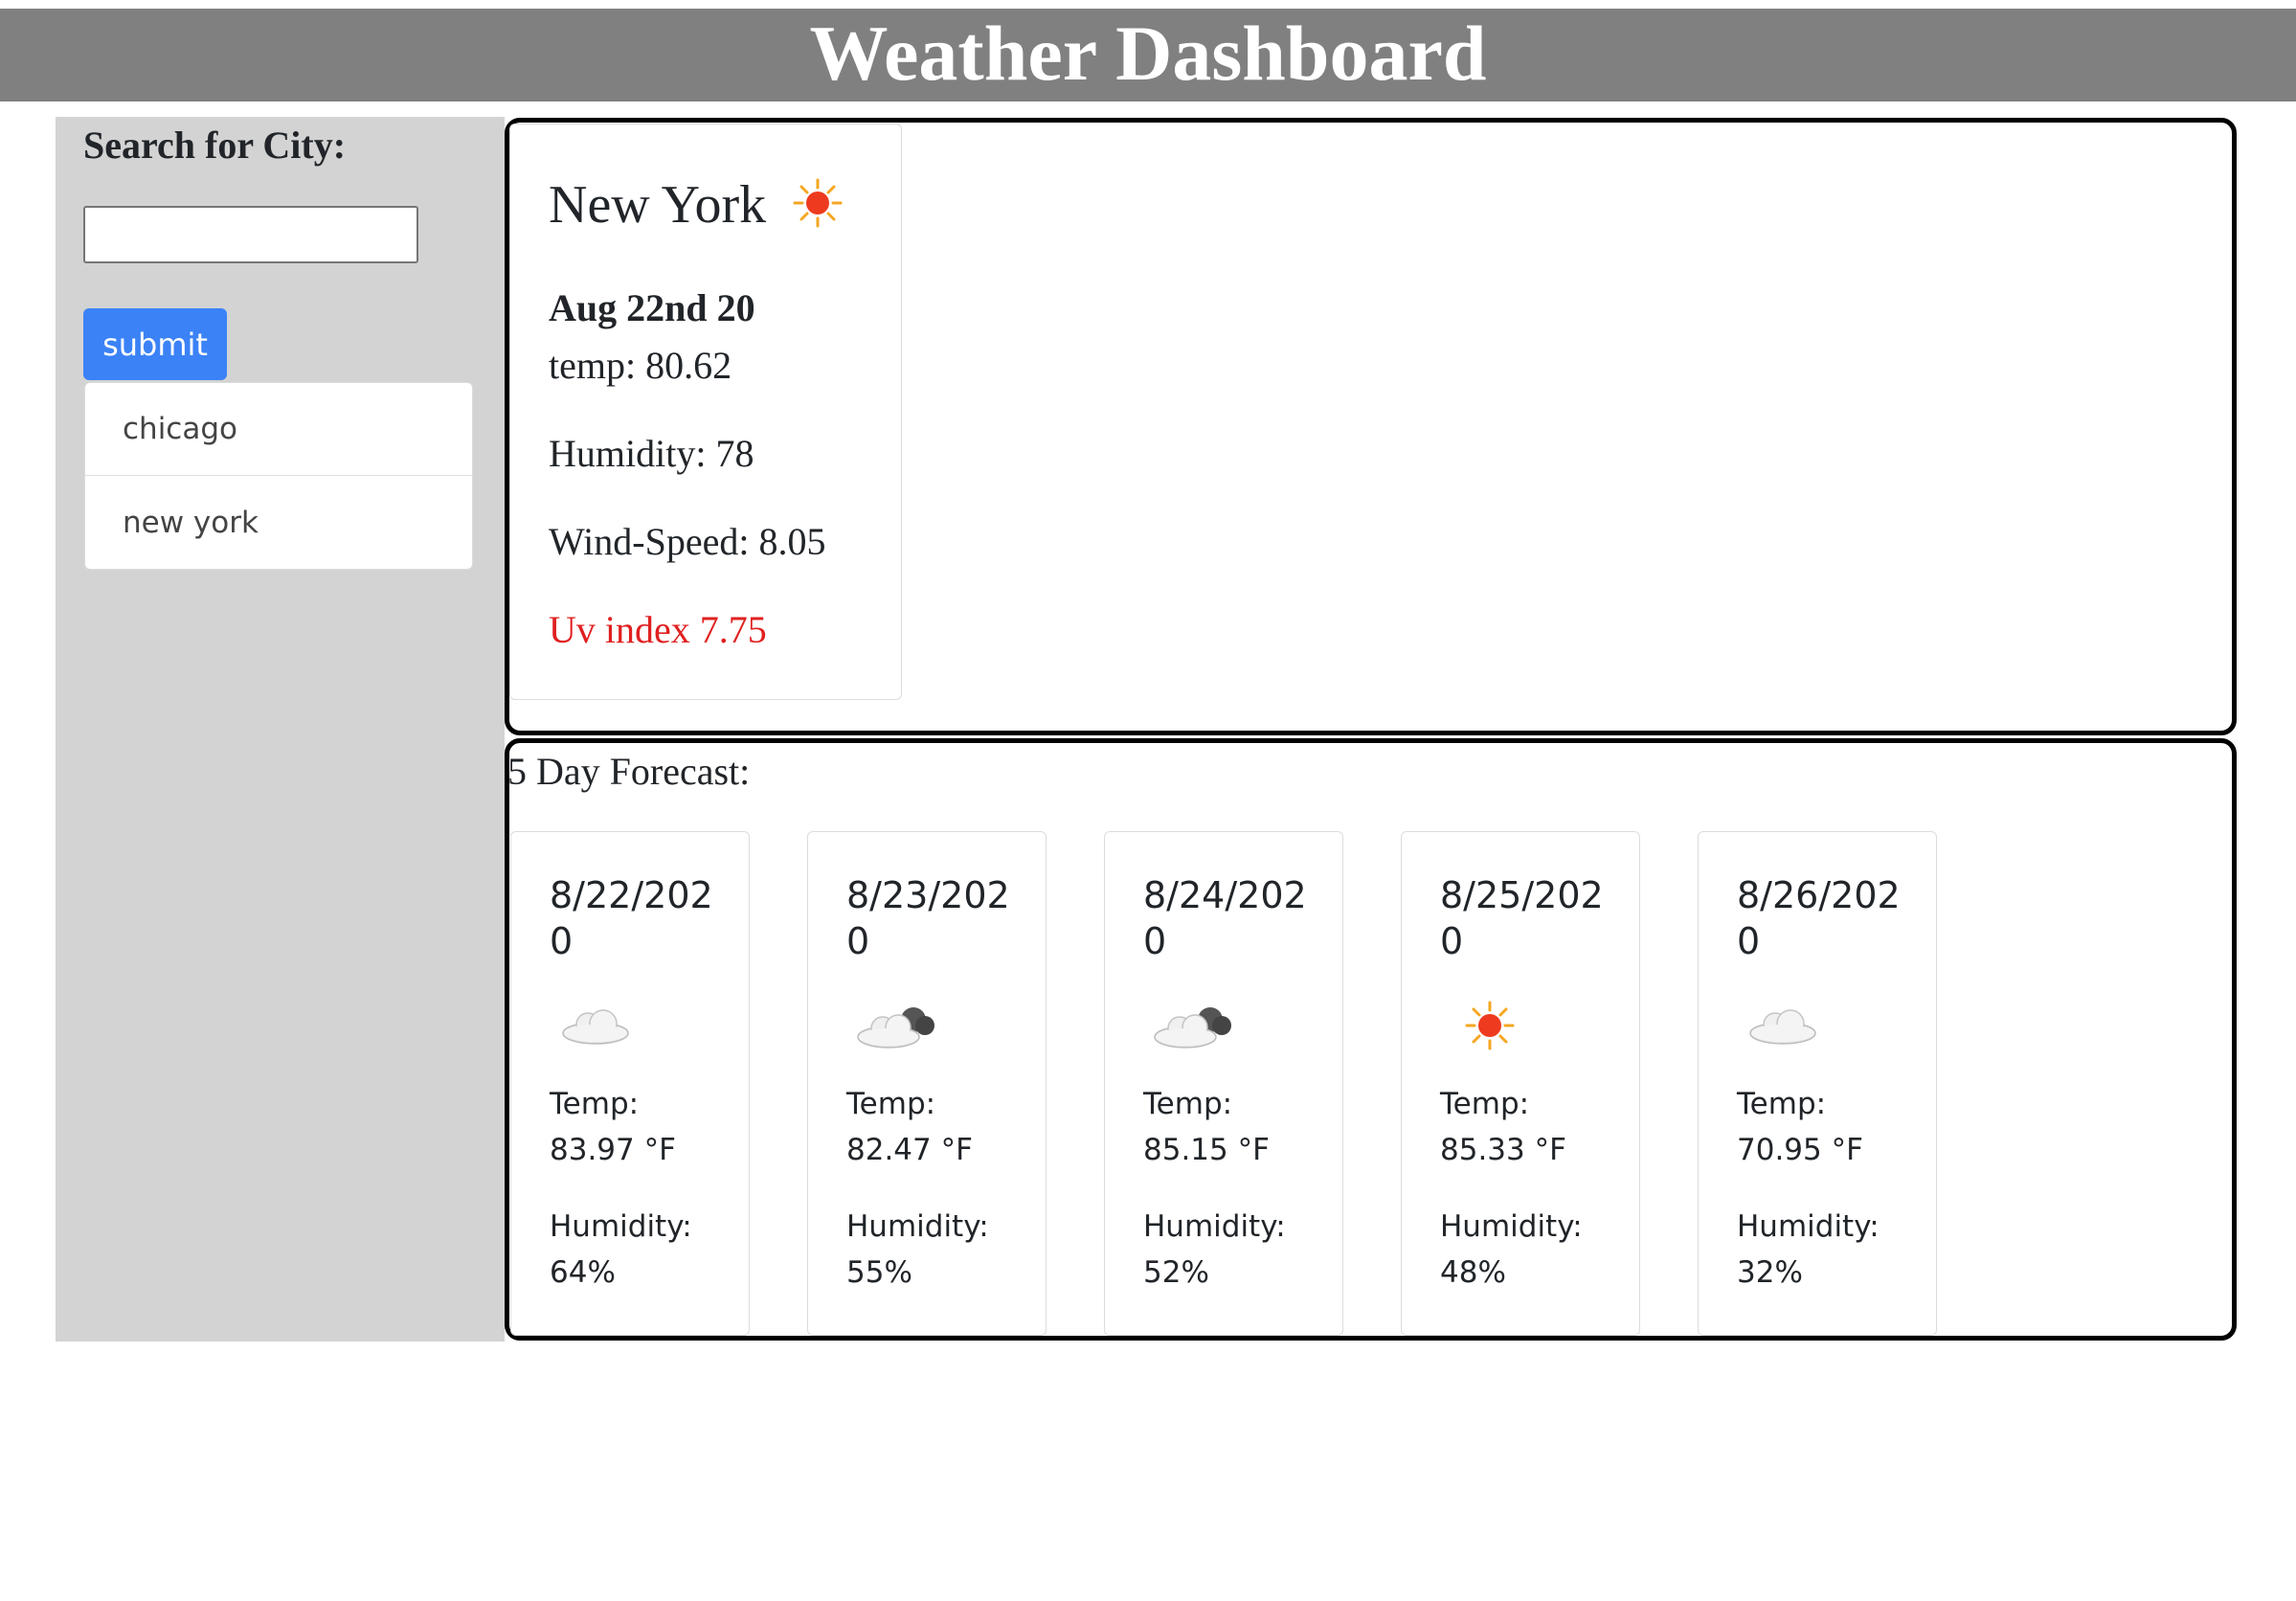 This screenshot has height=1601, width=2296. What do you see at coordinates (1223, 1084) in the screenshot?
I see `forecast-card: 8/24/2020 Temp: 85.15 °F Humidity: 52%` at bounding box center [1223, 1084].